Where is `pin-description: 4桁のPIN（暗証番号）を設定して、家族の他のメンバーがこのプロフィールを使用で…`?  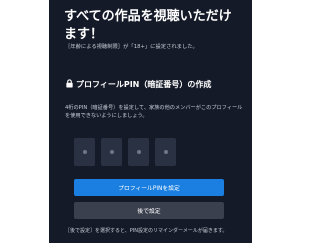 pin-description: 4桁のPIN（暗証番号）を設定して、家族の他のメンバーがこのプロフィールを使用で… is located at coordinates (154, 112).